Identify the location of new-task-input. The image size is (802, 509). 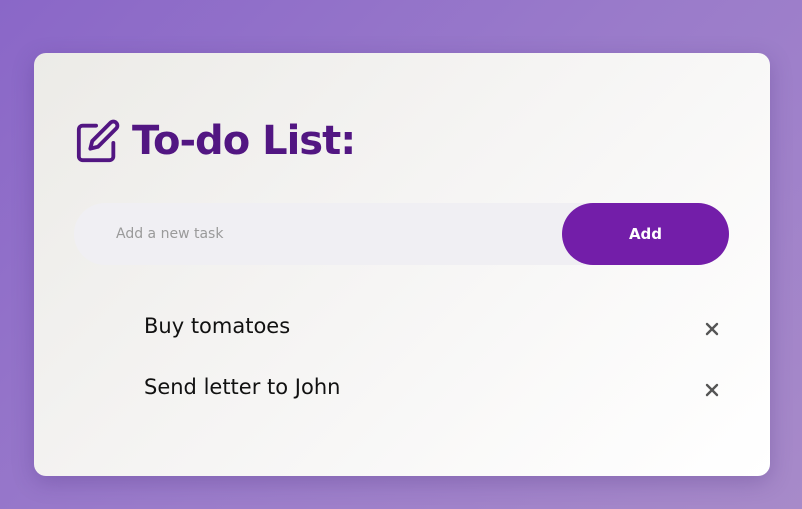
(344, 234).